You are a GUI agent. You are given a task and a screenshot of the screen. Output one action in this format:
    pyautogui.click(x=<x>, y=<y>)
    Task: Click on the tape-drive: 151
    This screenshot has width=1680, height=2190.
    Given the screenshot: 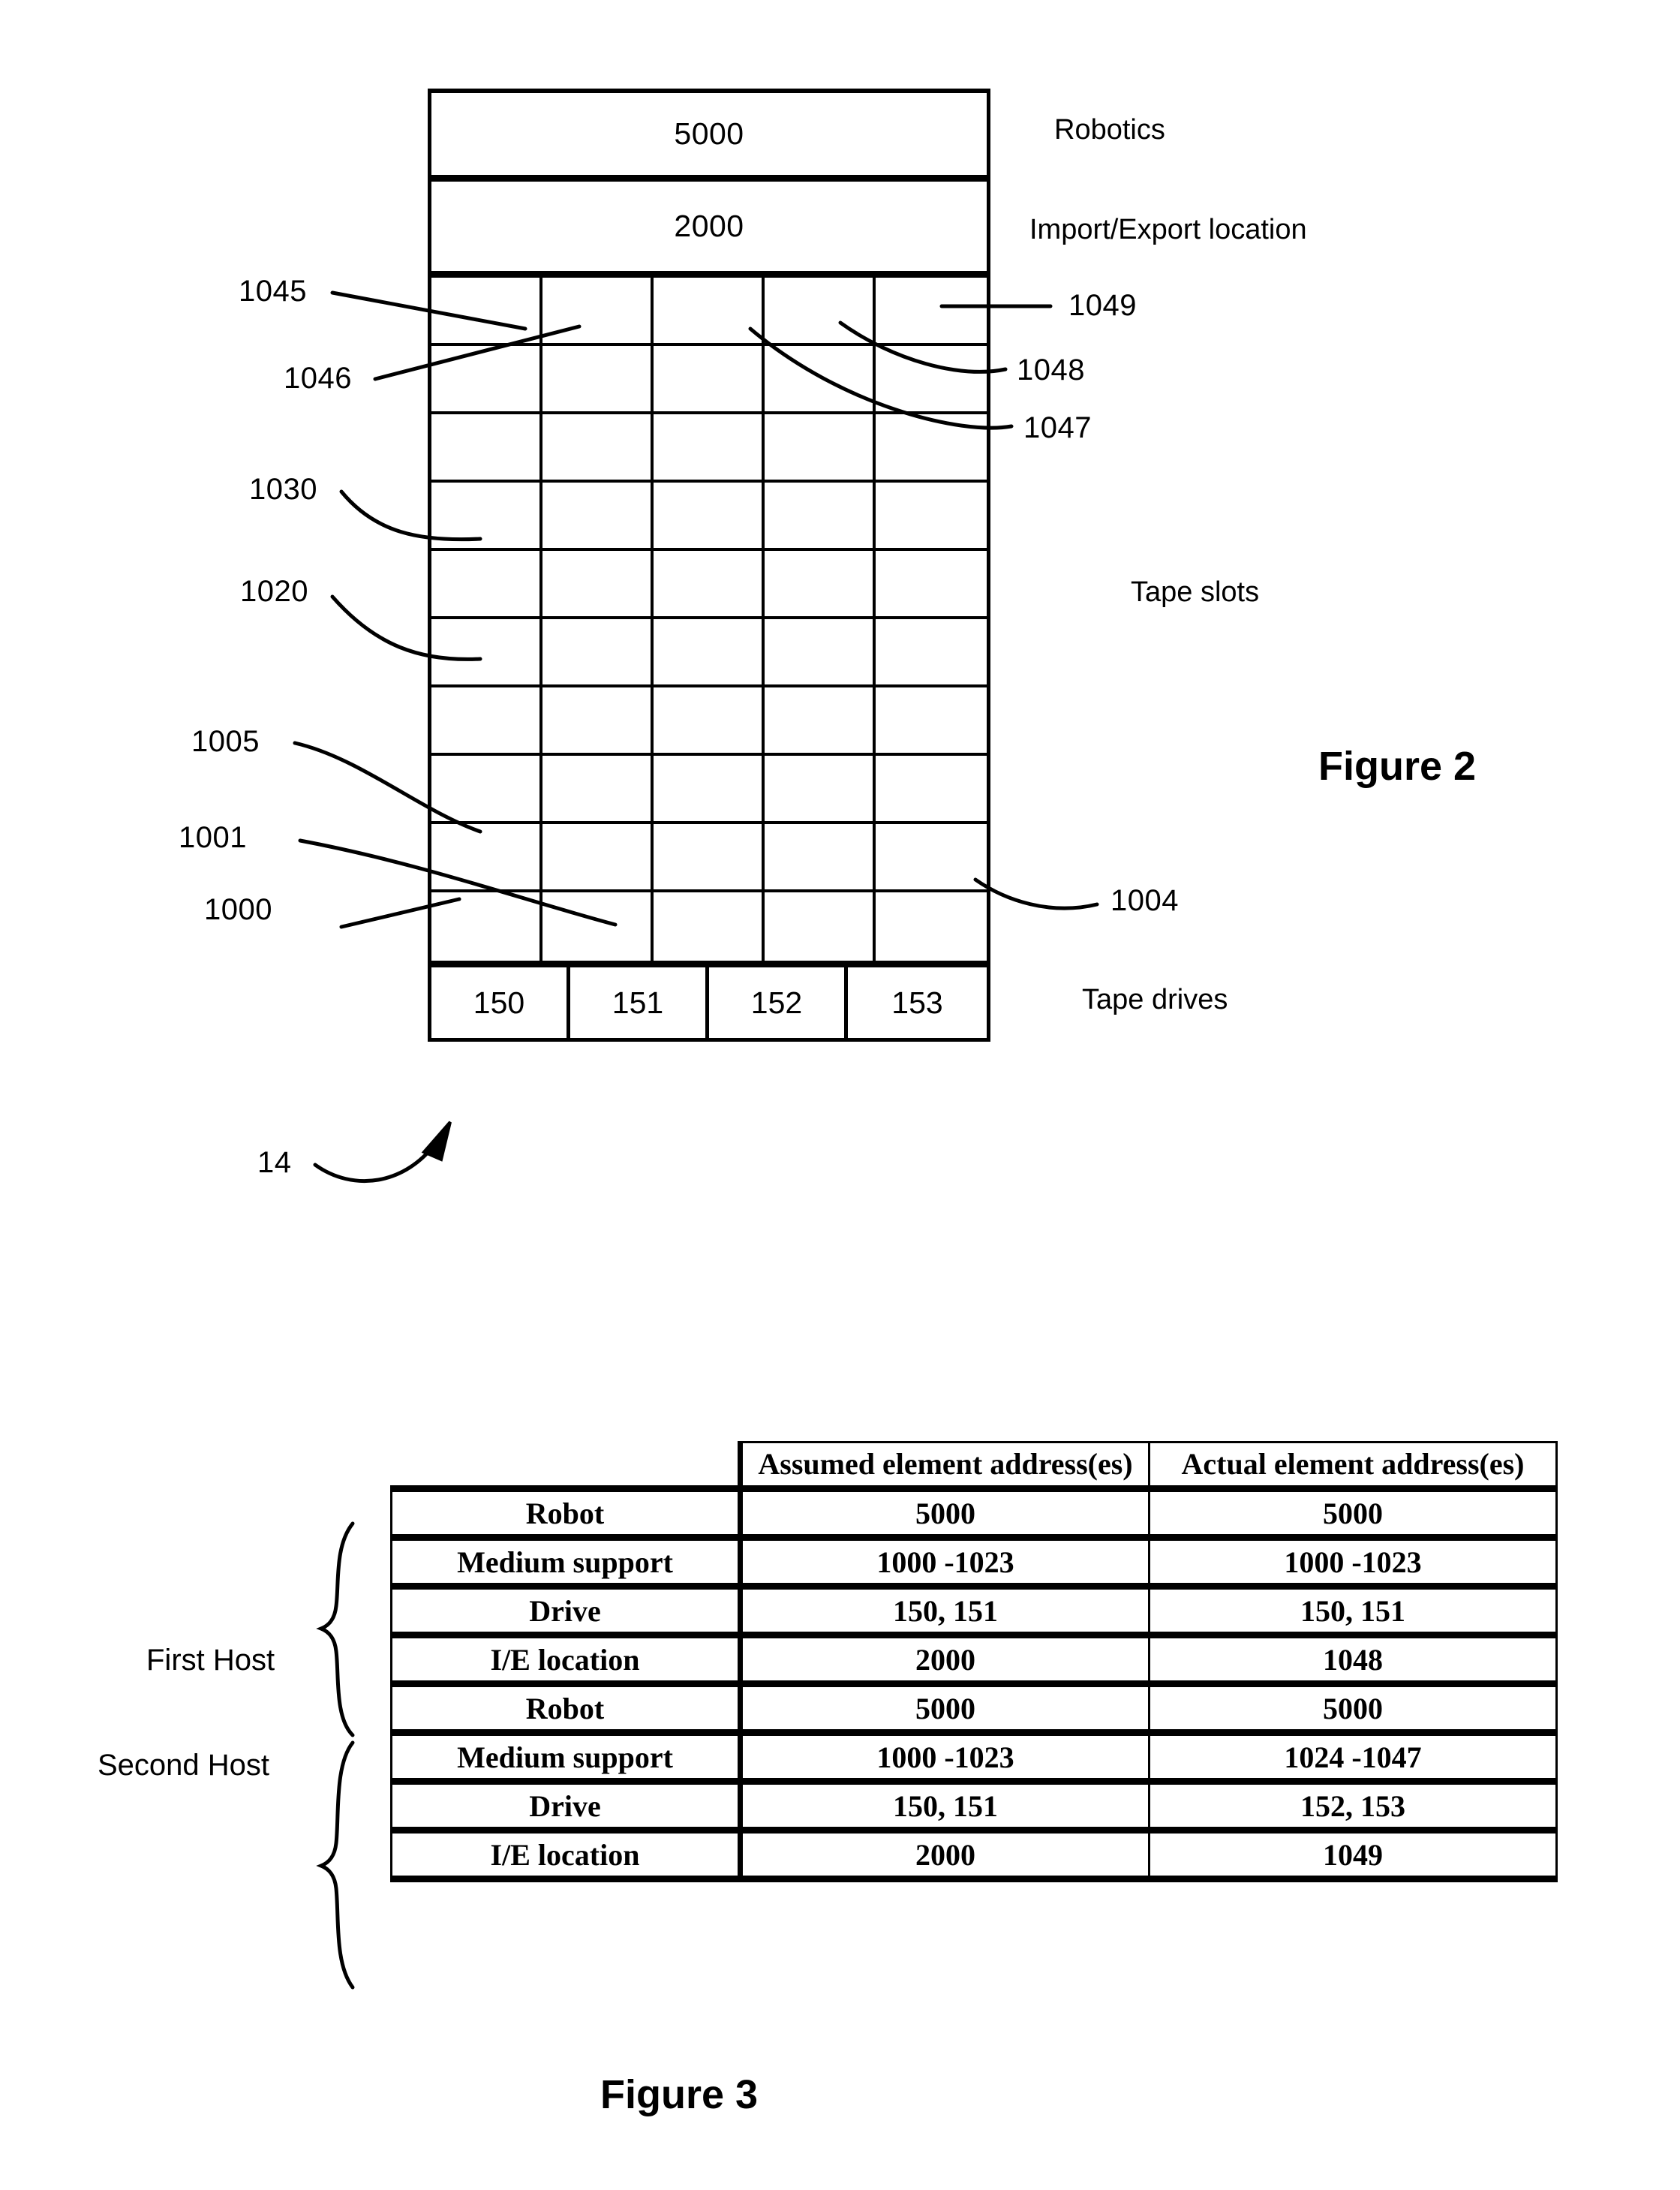 What is the action you would take?
    pyautogui.click(x=639, y=1002)
    